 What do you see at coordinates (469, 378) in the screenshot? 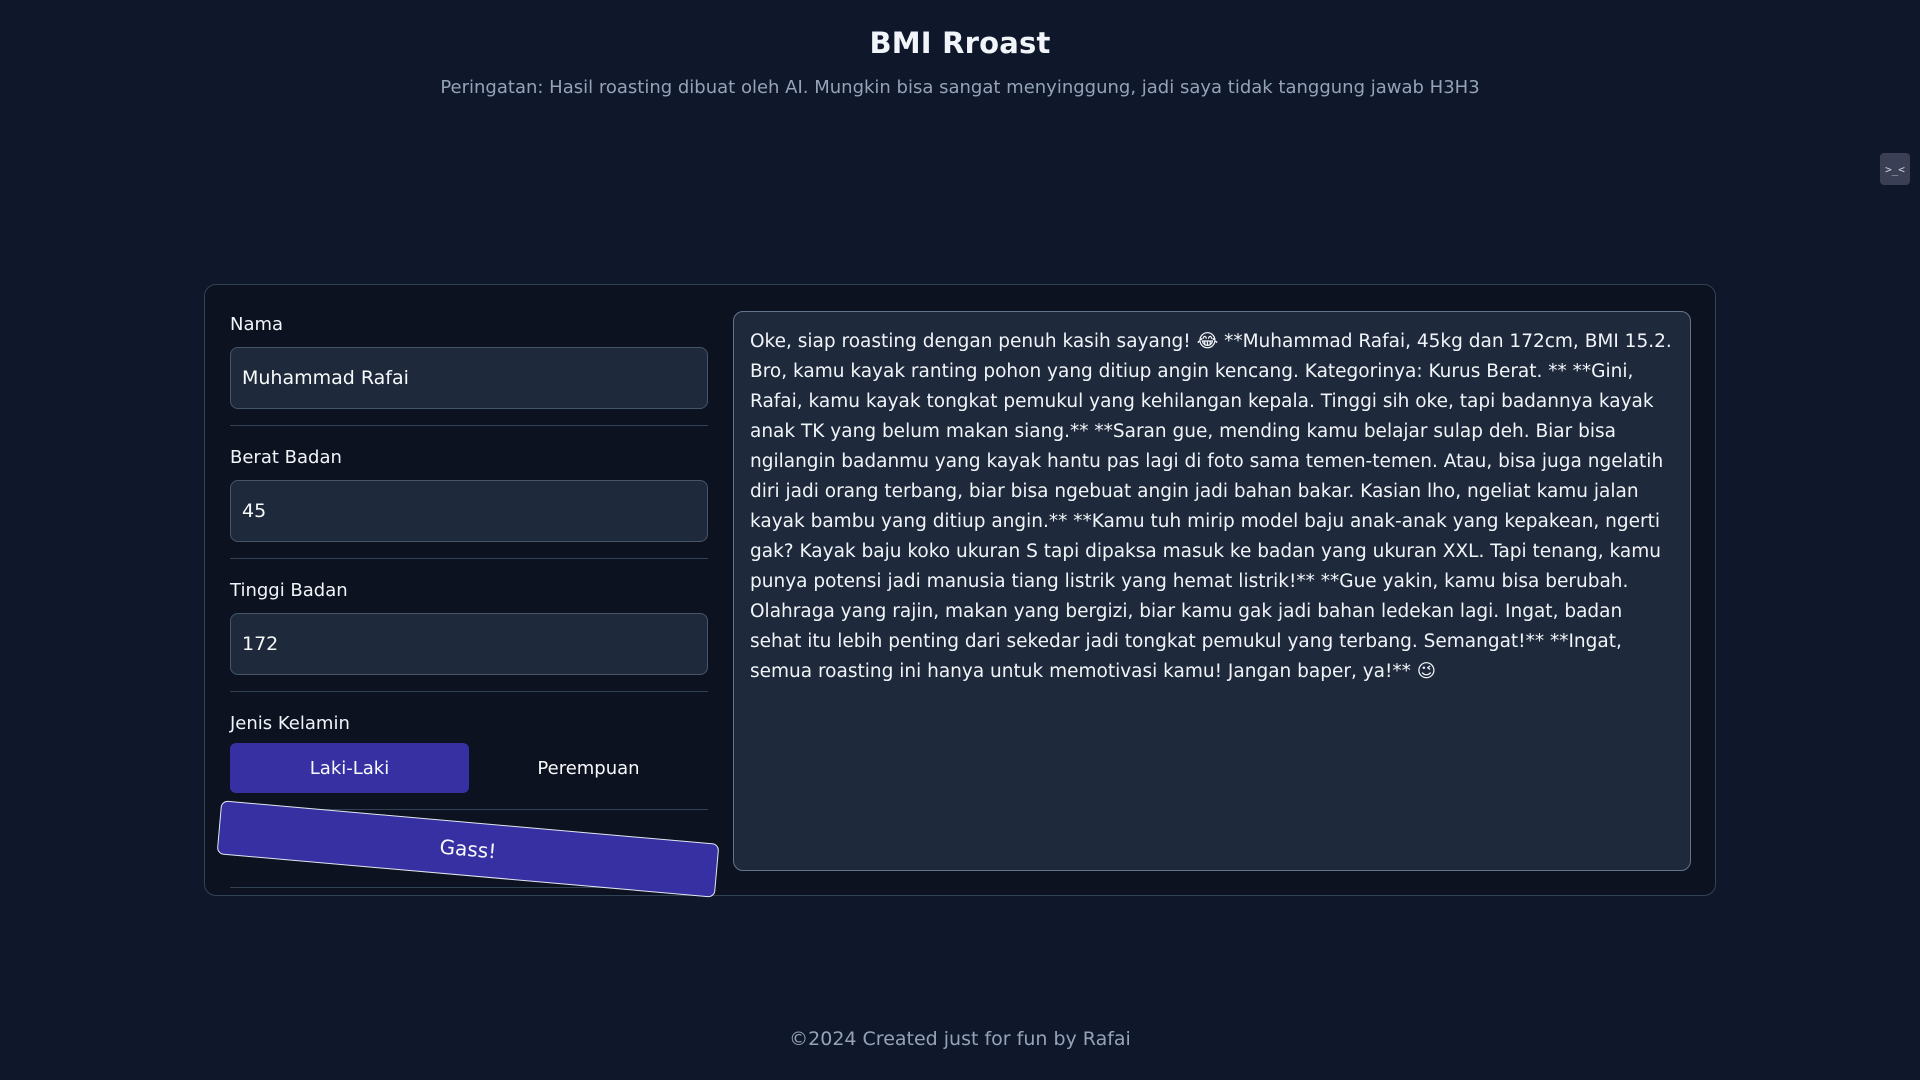
I see `name-input: Muhammad Rafai` at bounding box center [469, 378].